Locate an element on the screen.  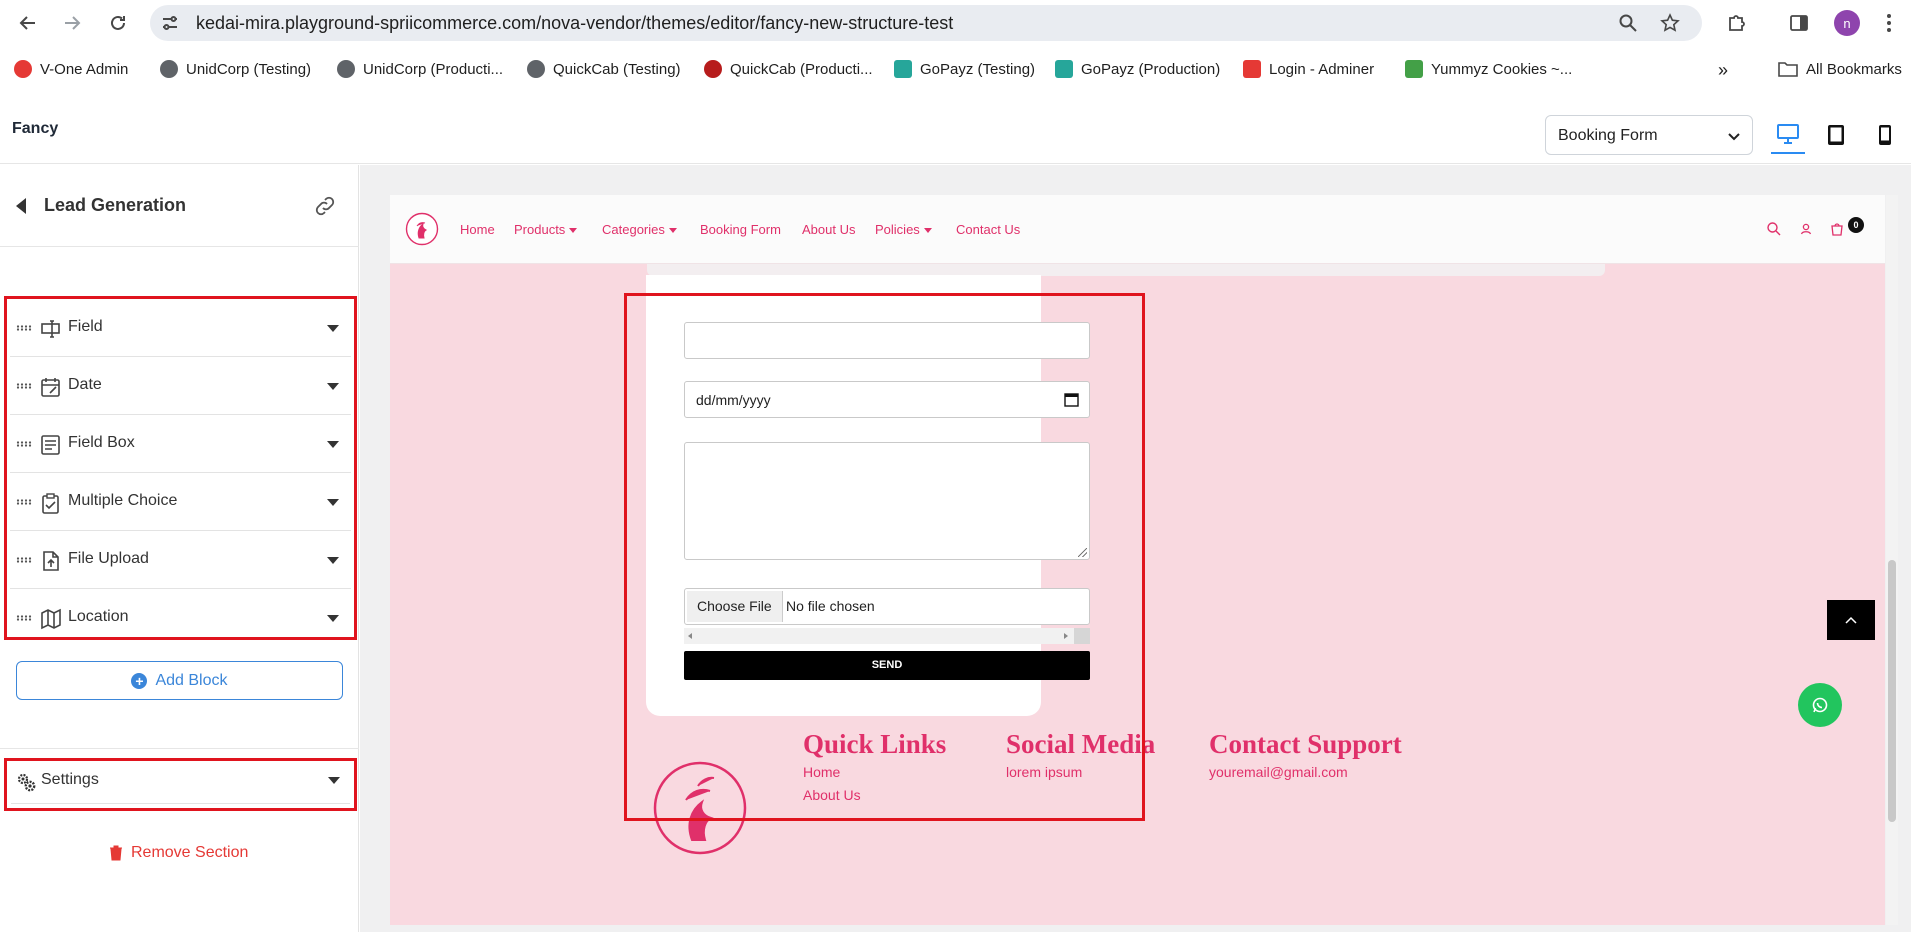
folder-icon is located at coordinates (1788, 69).